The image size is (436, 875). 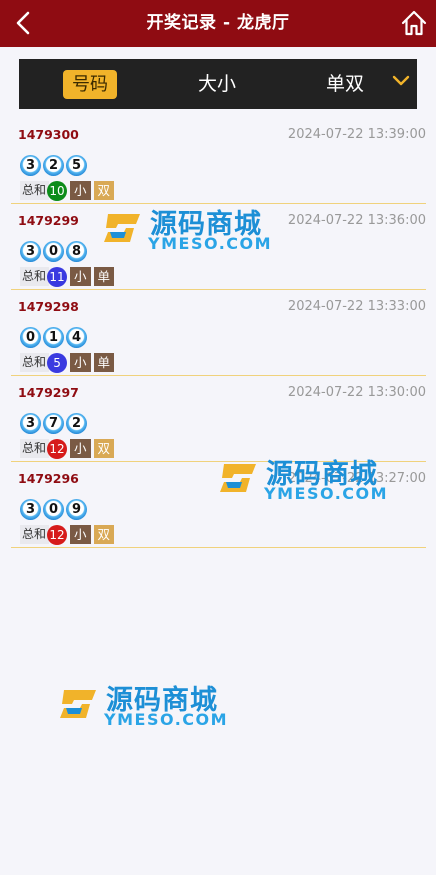 I want to click on list-item: 1479298 2024-07-22 13:33:00 014 总和 5 小单, so click(x=218, y=333).